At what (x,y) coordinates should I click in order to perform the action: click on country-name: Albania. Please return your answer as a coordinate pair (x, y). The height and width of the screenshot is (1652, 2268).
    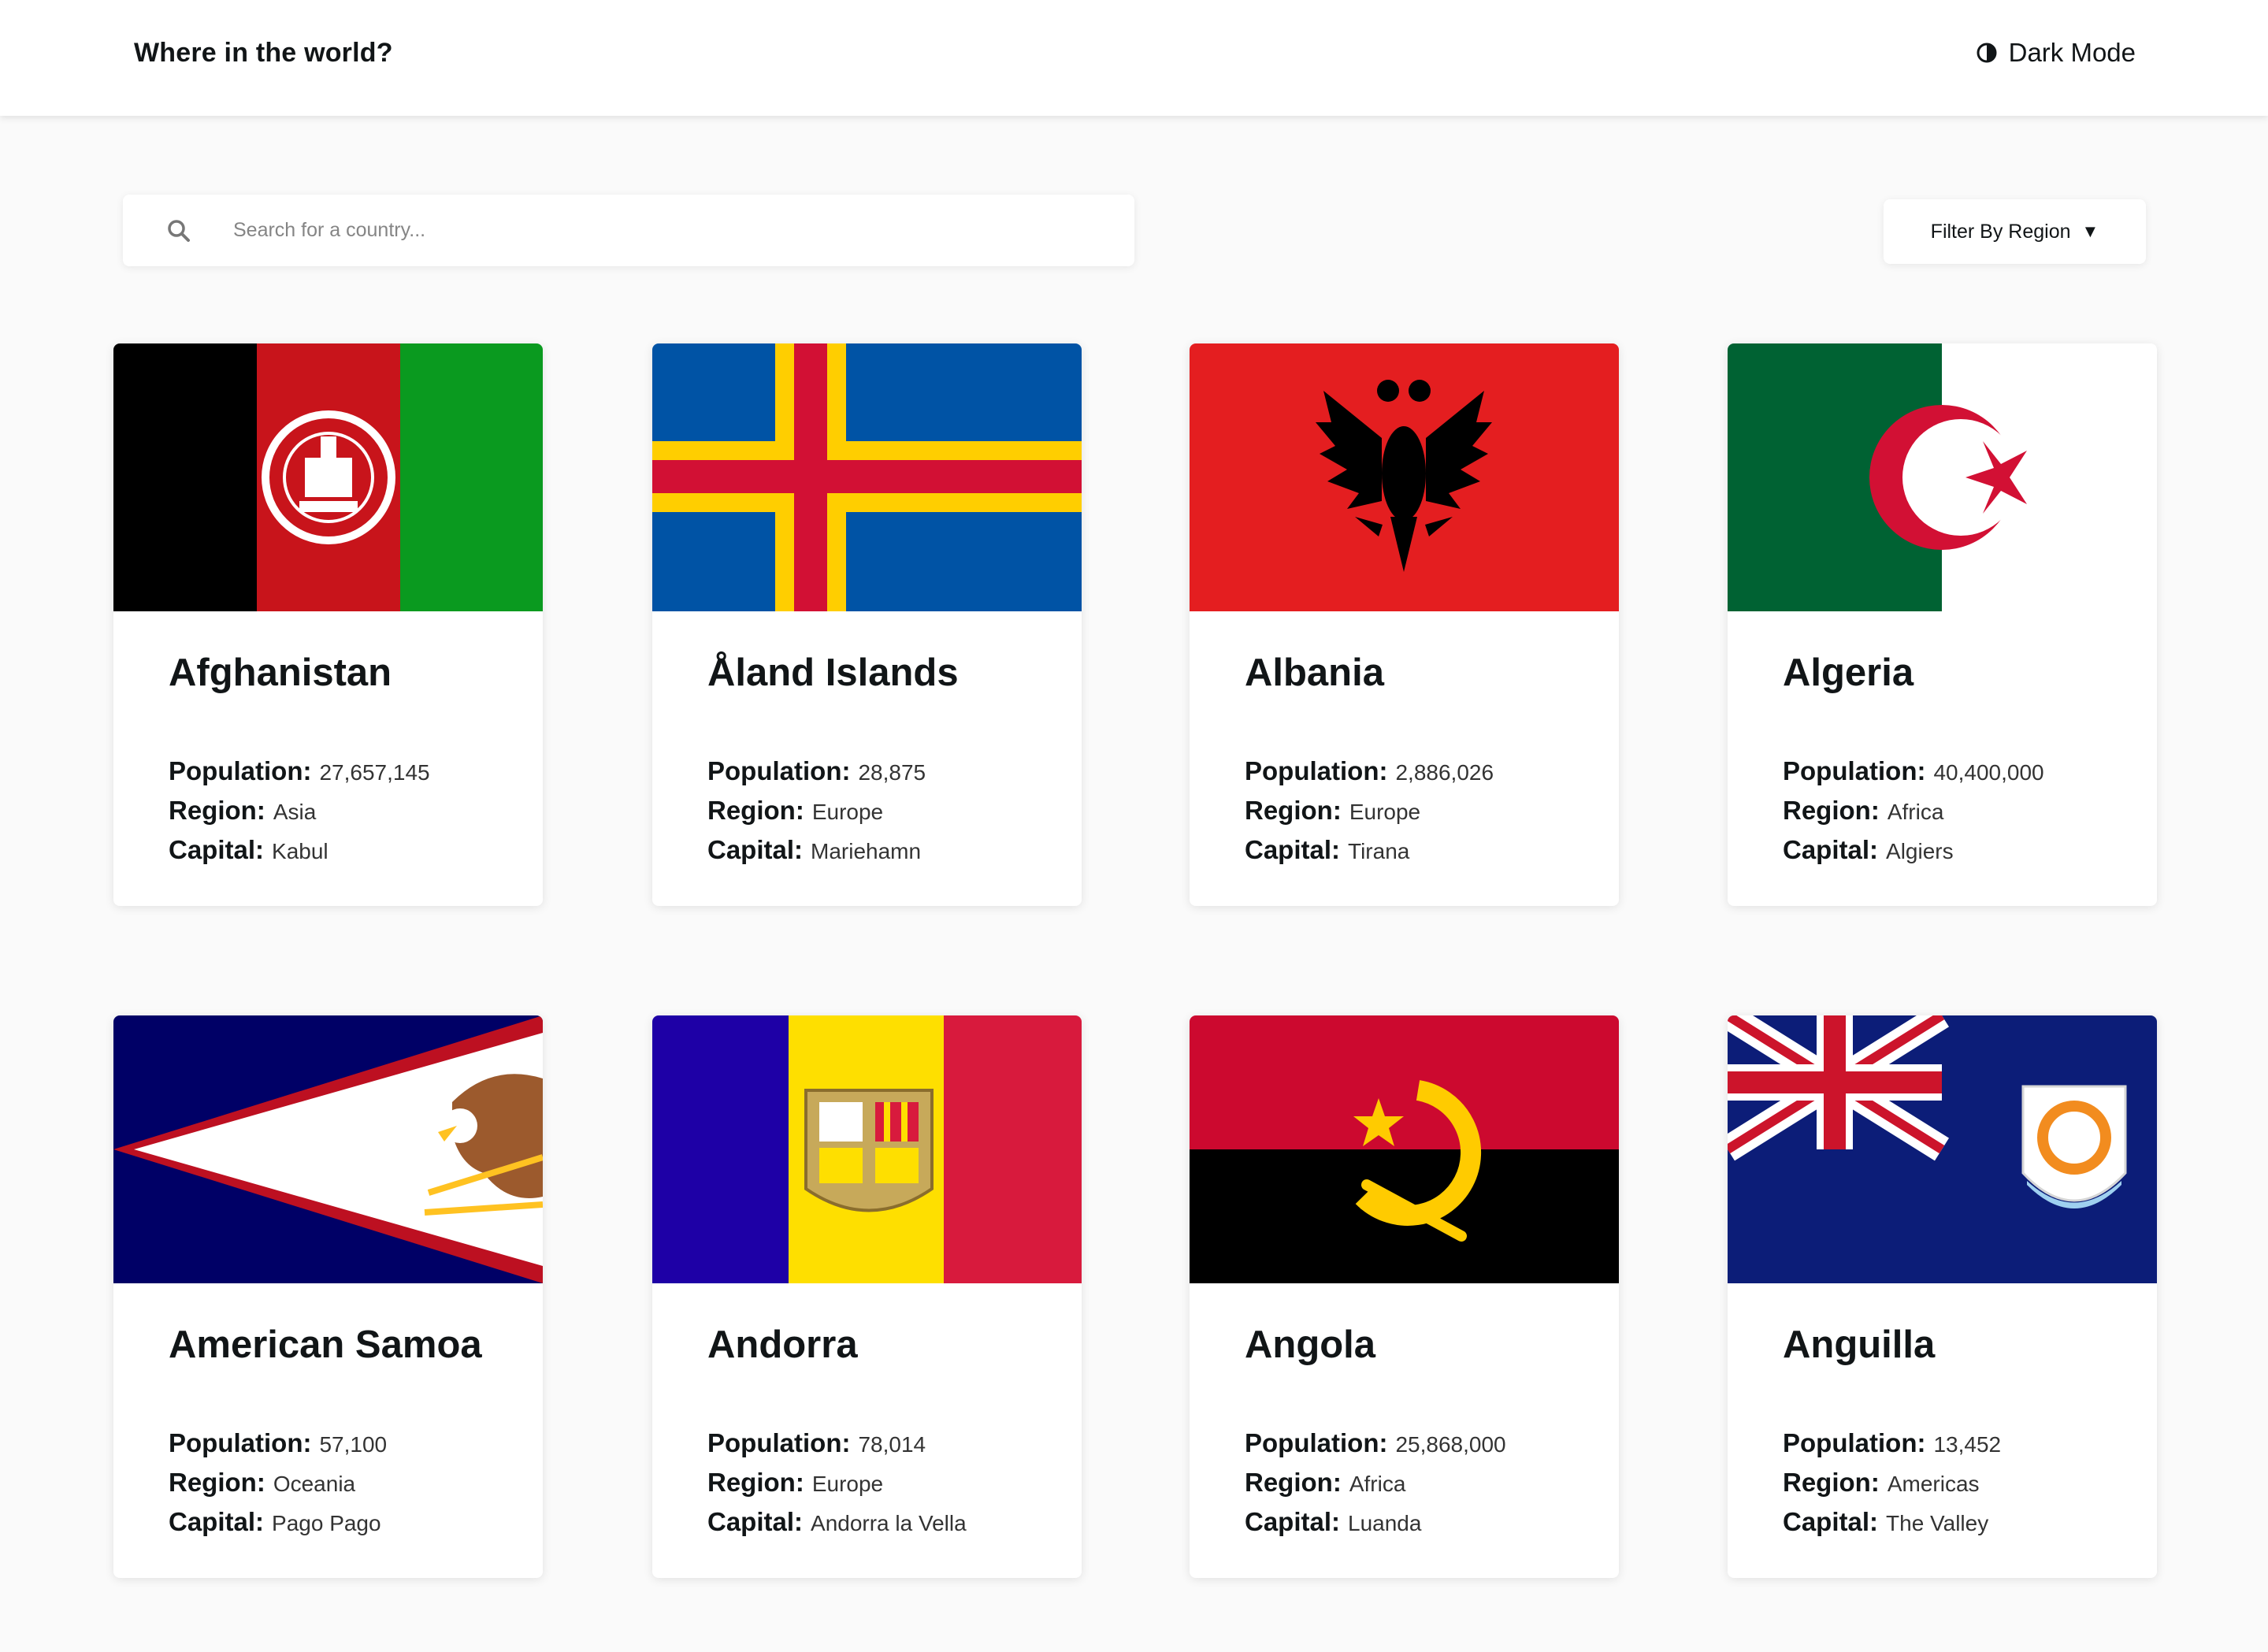
    Looking at the image, I should click on (1314, 673).